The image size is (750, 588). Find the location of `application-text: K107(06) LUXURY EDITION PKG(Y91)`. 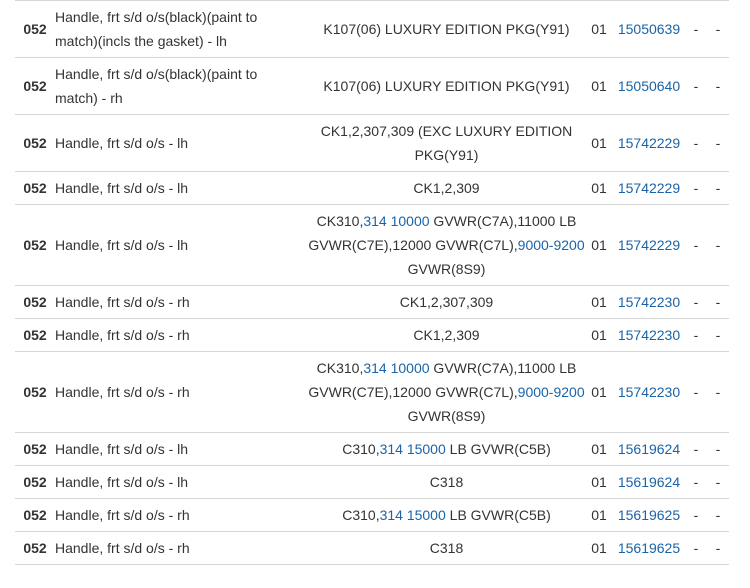

application-text: K107(06) LUXURY EDITION PKG(Y91) is located at coordinates (446, 29).